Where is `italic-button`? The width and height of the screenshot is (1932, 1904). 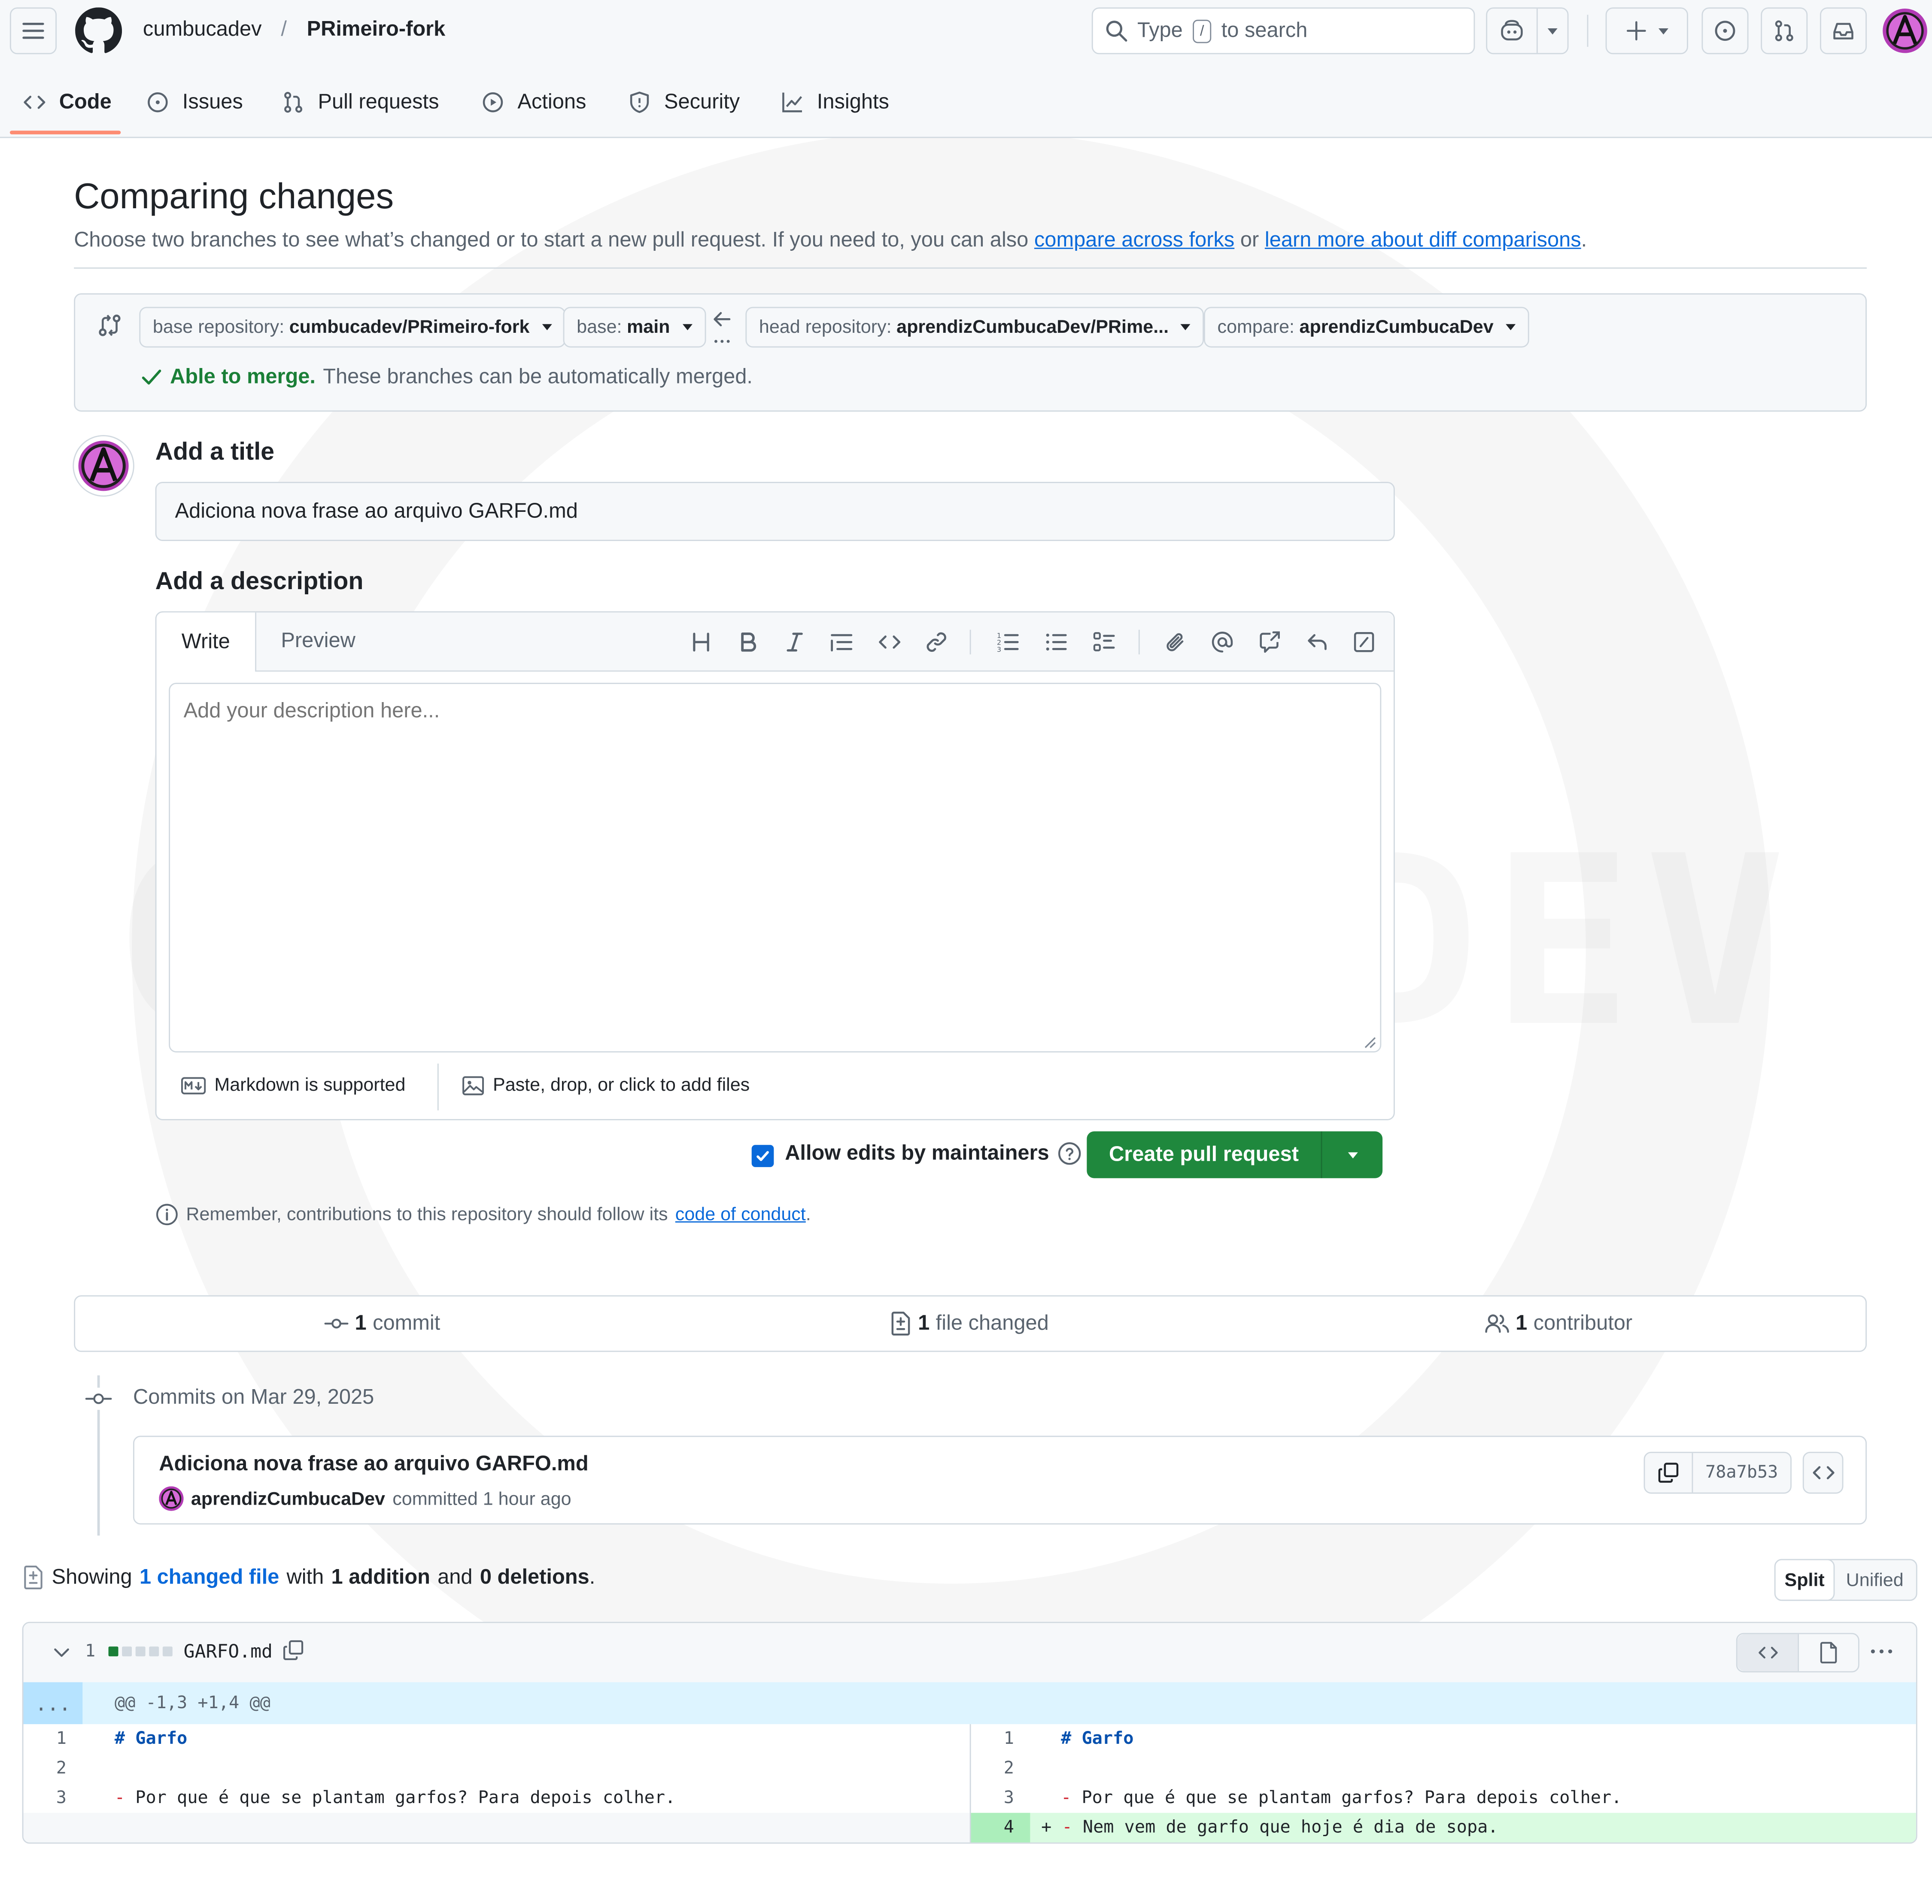
italic-button is located at coordinates (795, 642).